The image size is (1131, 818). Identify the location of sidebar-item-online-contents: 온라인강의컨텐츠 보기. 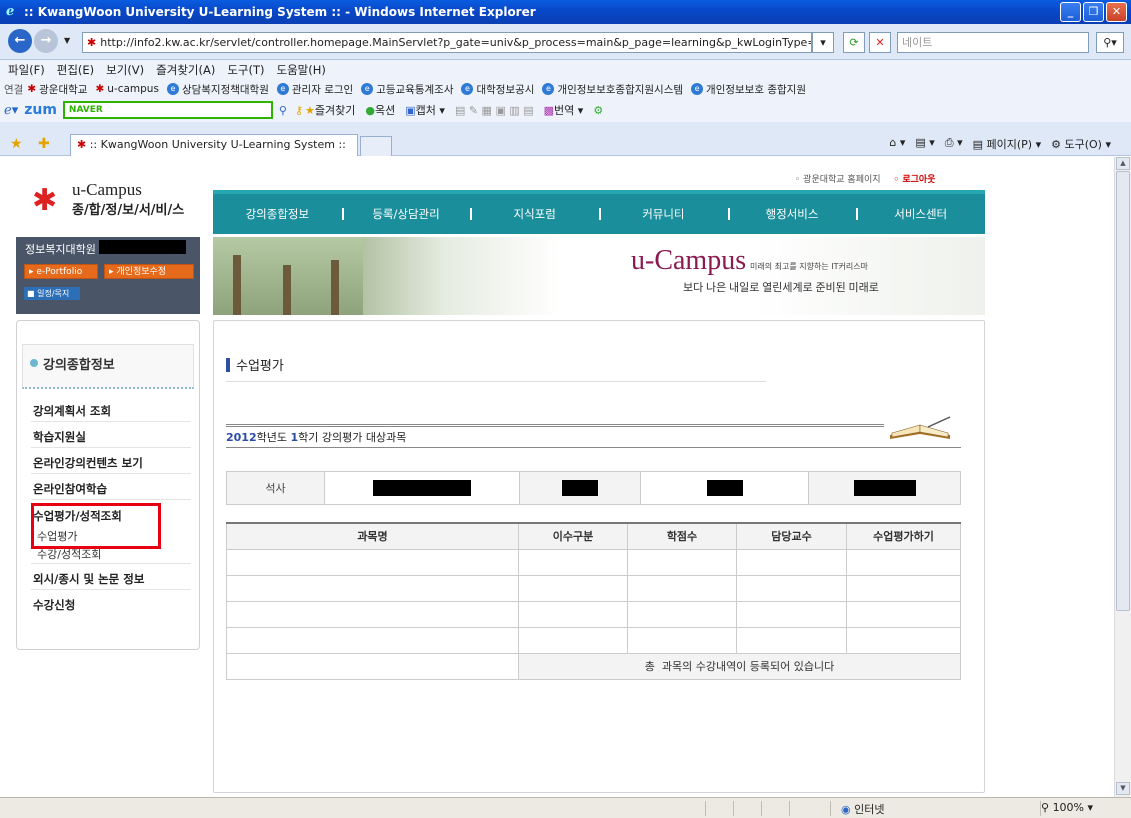
(88, 463).